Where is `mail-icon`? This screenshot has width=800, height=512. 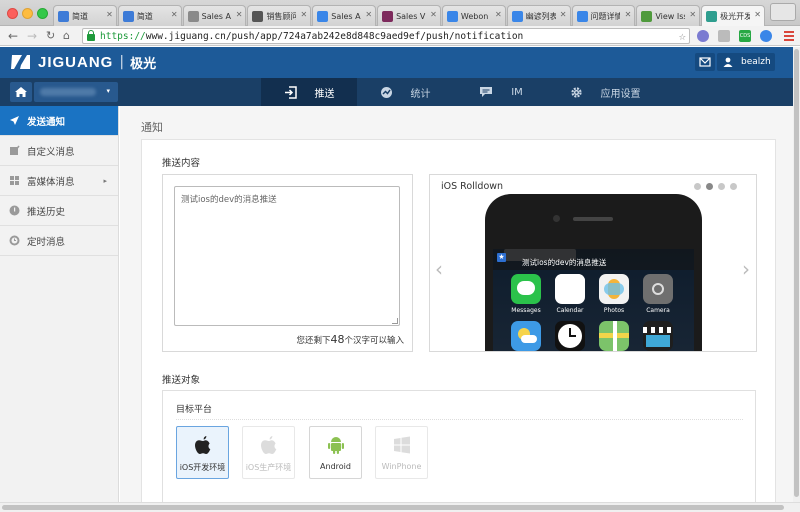 mail-icon is located at coordinates (705, 62).